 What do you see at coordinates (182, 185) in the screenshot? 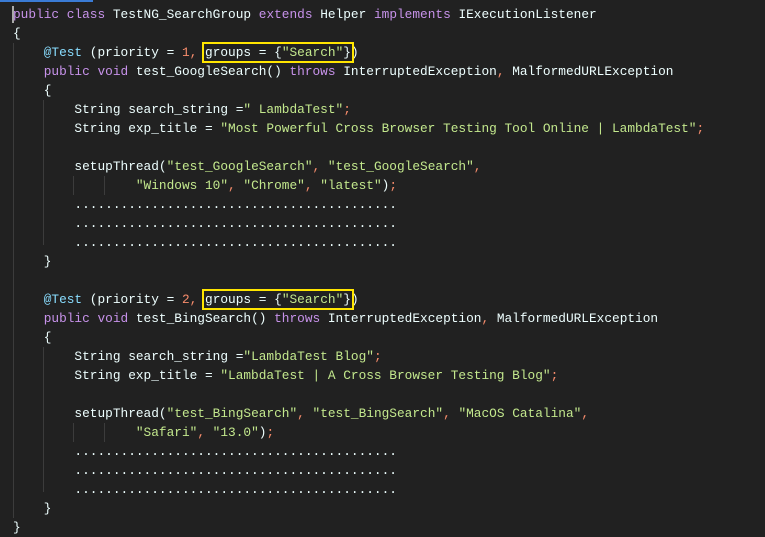
I see `code-token: "Windows 10"` at bounding box center [182, 185].